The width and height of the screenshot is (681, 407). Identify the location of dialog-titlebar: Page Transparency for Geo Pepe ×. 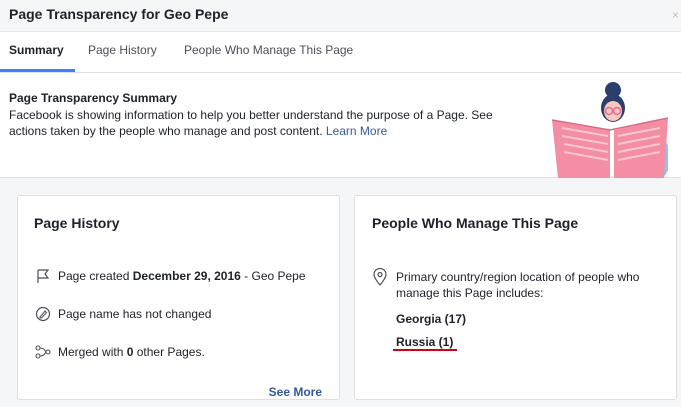
(340, 16).